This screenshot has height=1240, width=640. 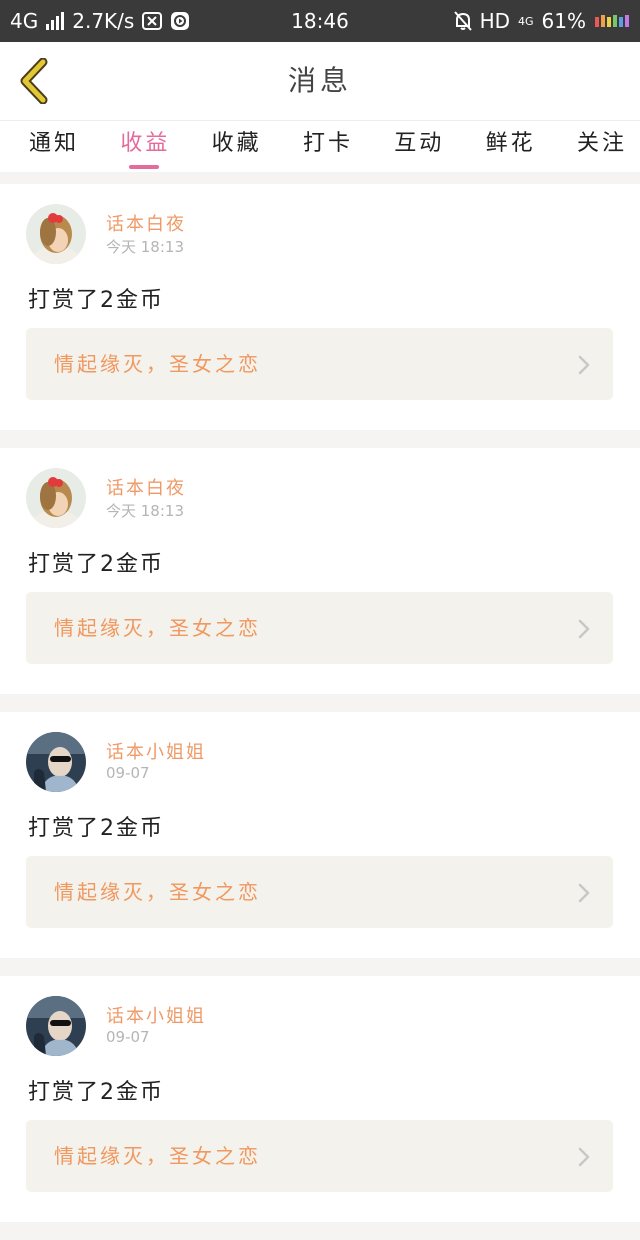 I want to click on status-left: 4G 2.7K/s, so click(x=232, y=21).